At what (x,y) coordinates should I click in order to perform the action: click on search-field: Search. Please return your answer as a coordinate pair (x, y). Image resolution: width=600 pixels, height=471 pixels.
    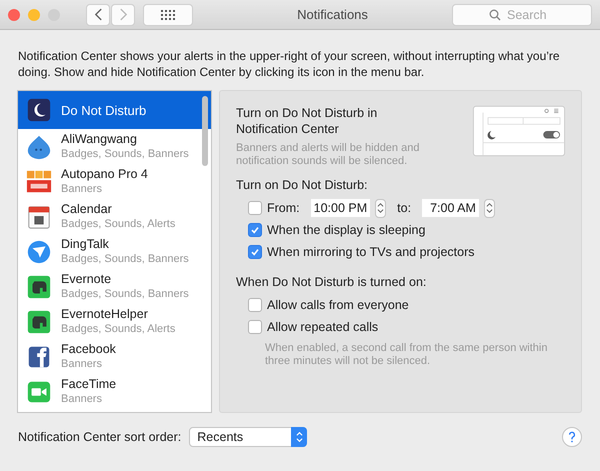
    Looking at the image, I should click on (522, 15).